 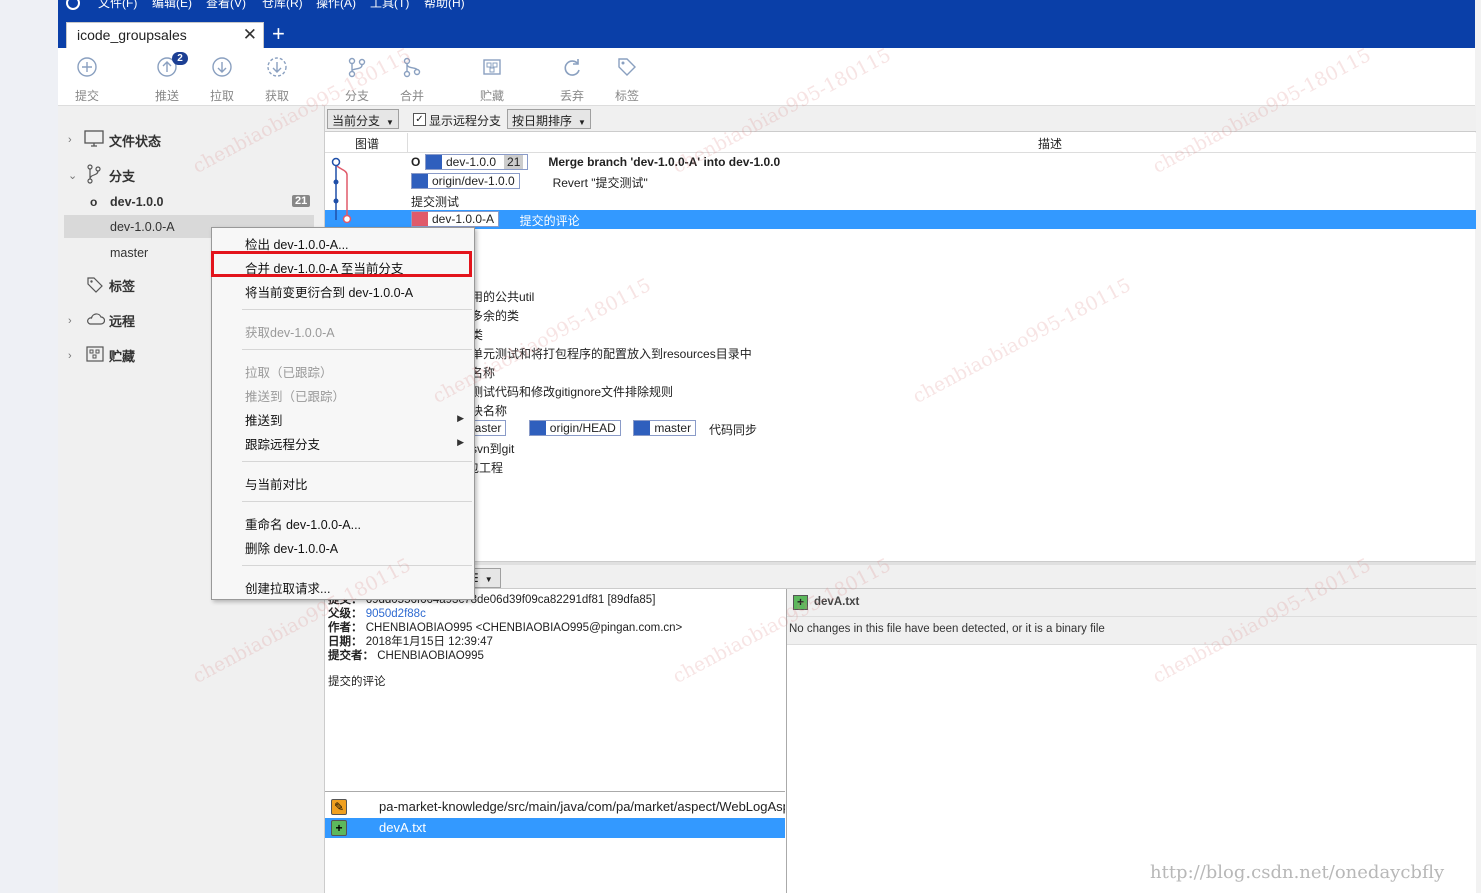 I want to click on sidebar-item-file-status: 文件状态, so click(x=135, y=140).